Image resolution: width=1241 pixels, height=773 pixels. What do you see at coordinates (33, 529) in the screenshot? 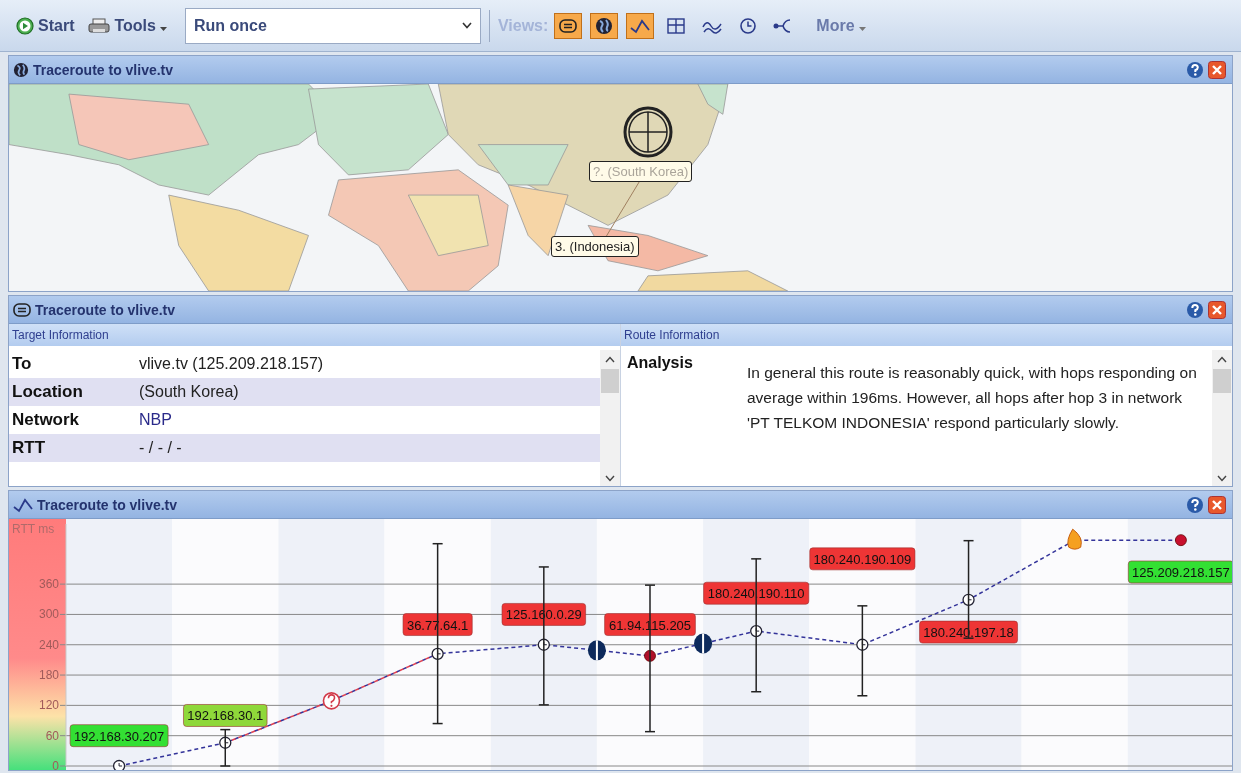
I see `axis-title: RTT ms` at bounding box center [33, 529].